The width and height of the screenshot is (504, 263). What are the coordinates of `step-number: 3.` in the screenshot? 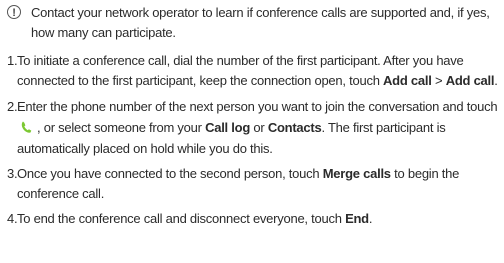 It's located at (12, 173).